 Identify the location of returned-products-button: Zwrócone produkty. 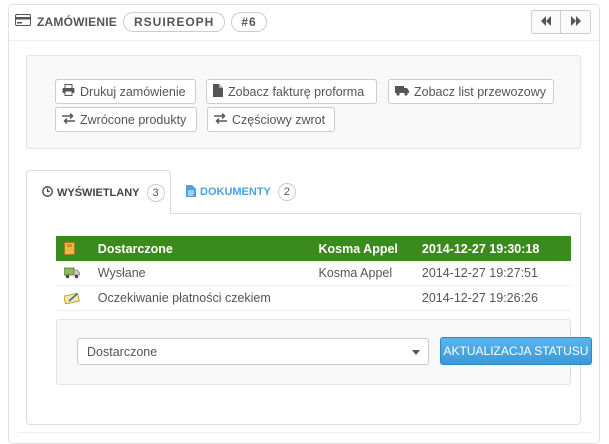
(126, 119).